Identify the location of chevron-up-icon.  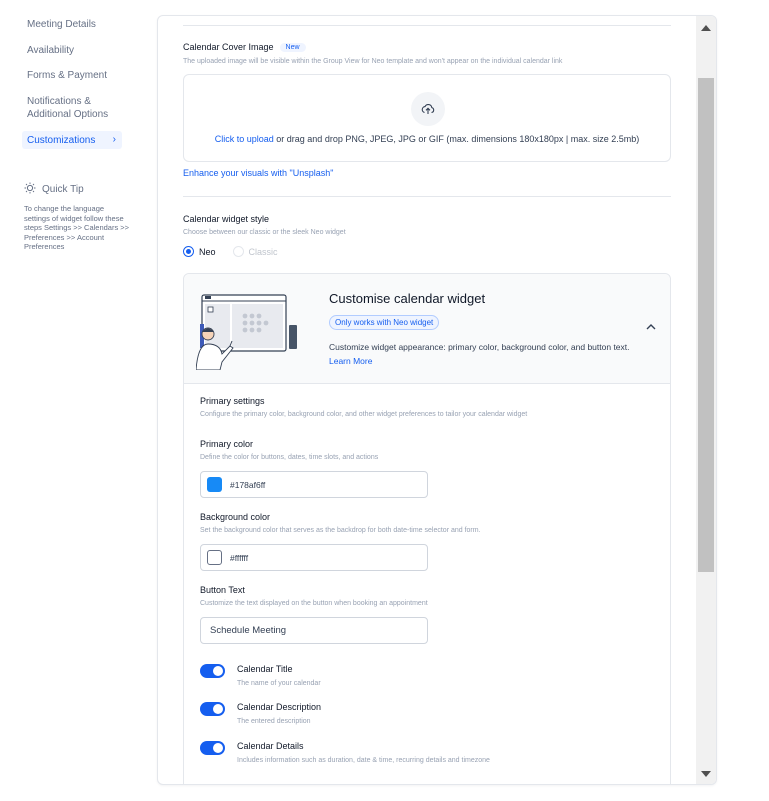
(651, 327).